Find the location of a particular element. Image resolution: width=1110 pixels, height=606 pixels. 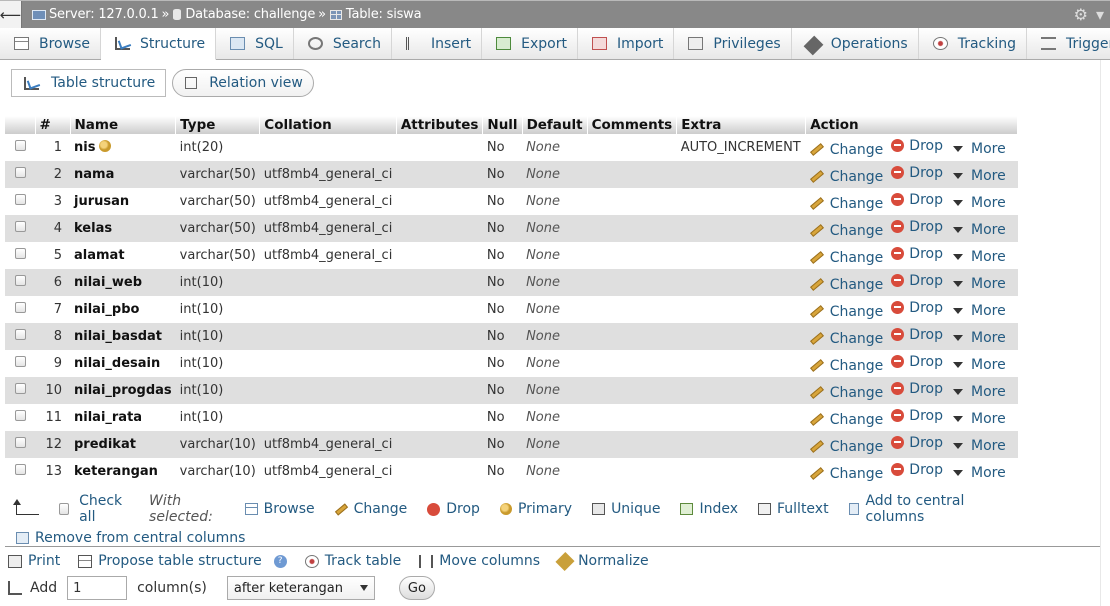

bulk-browse-button: Browse is located at coordinates (279, 509).